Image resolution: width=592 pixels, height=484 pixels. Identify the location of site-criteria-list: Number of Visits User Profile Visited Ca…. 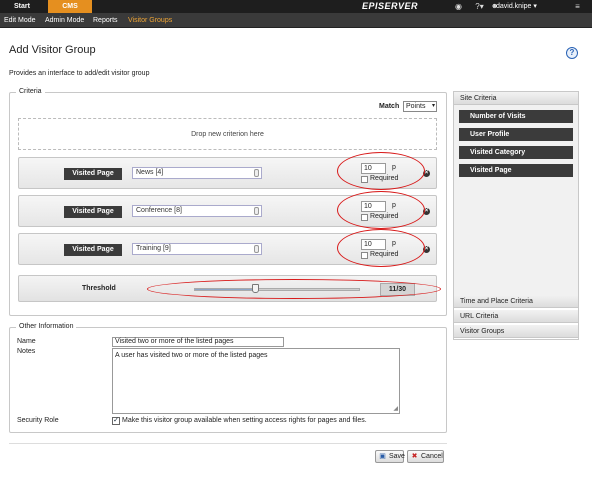
(516, 200).